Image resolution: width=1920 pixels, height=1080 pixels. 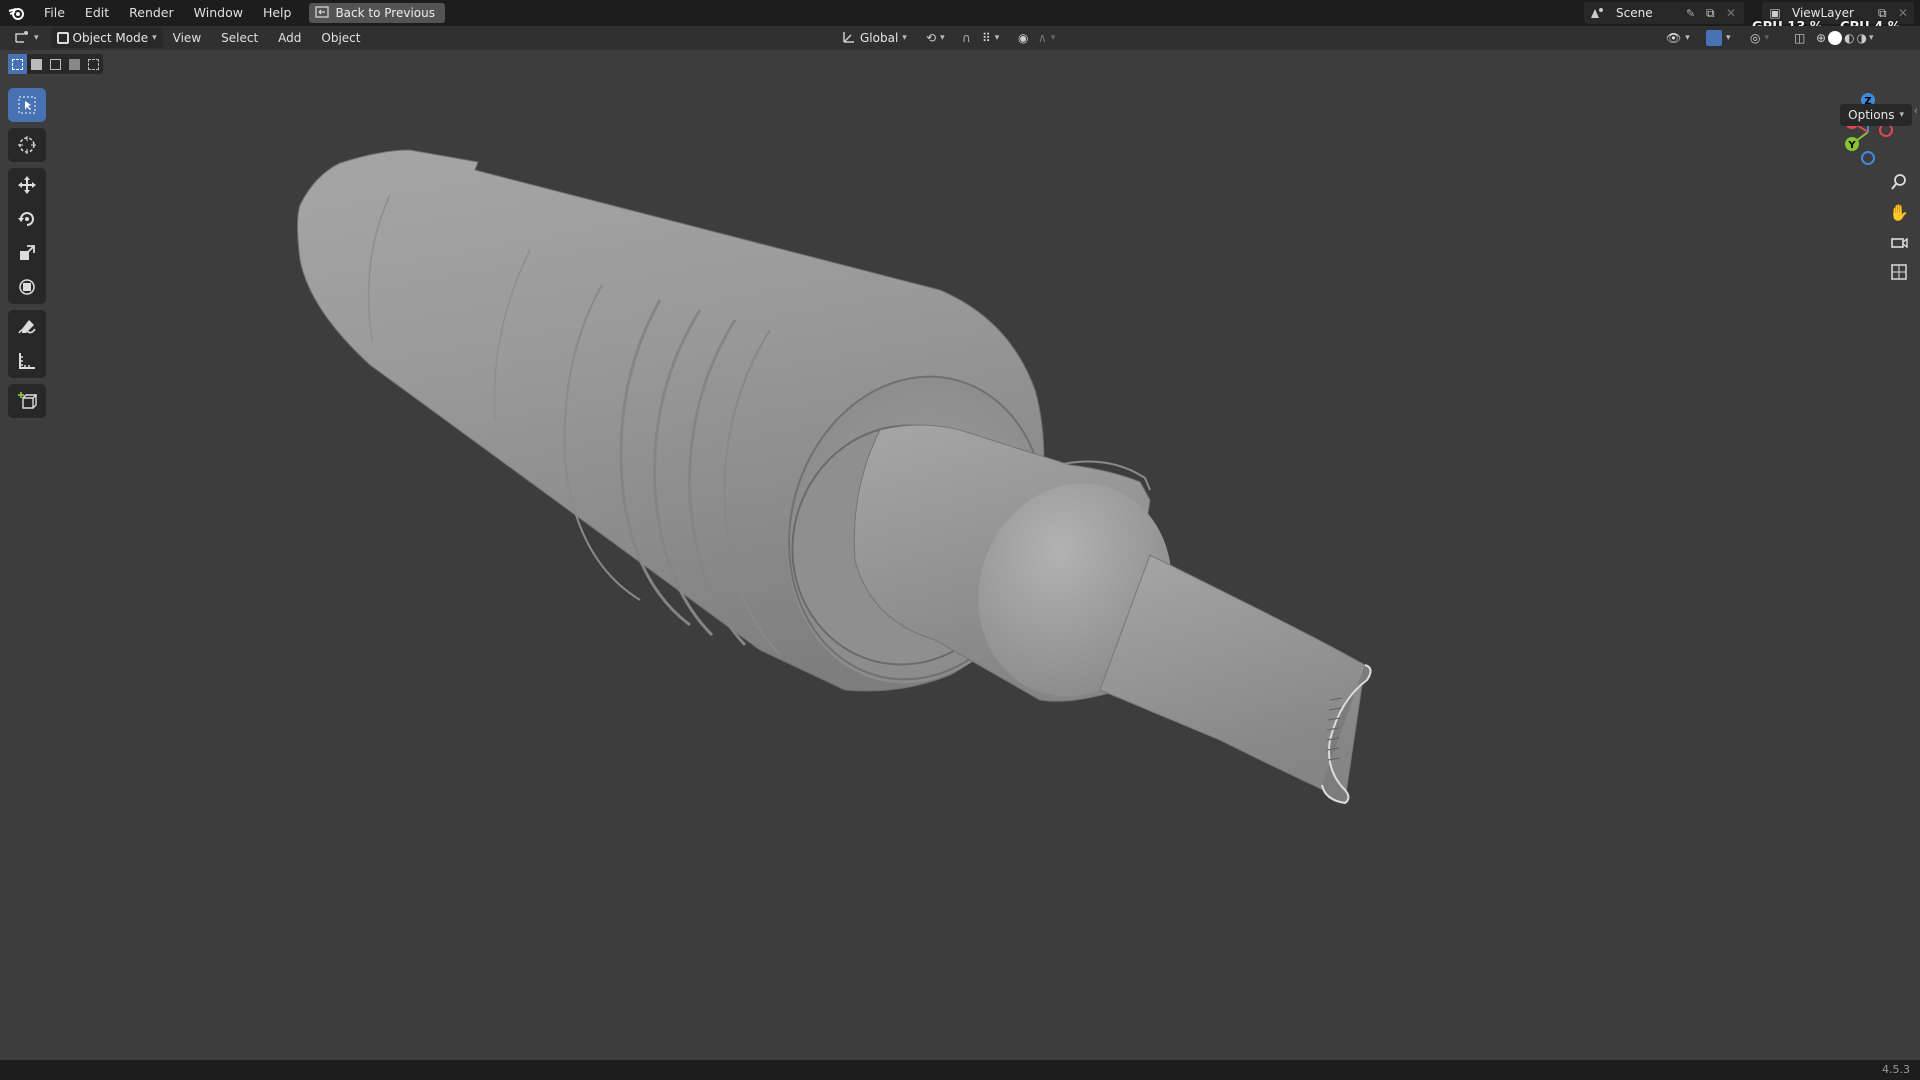 What do you see at coordinates (74, 64) in the screenshot?
I see `select-invert-icon` at bounding box center [74, 64].